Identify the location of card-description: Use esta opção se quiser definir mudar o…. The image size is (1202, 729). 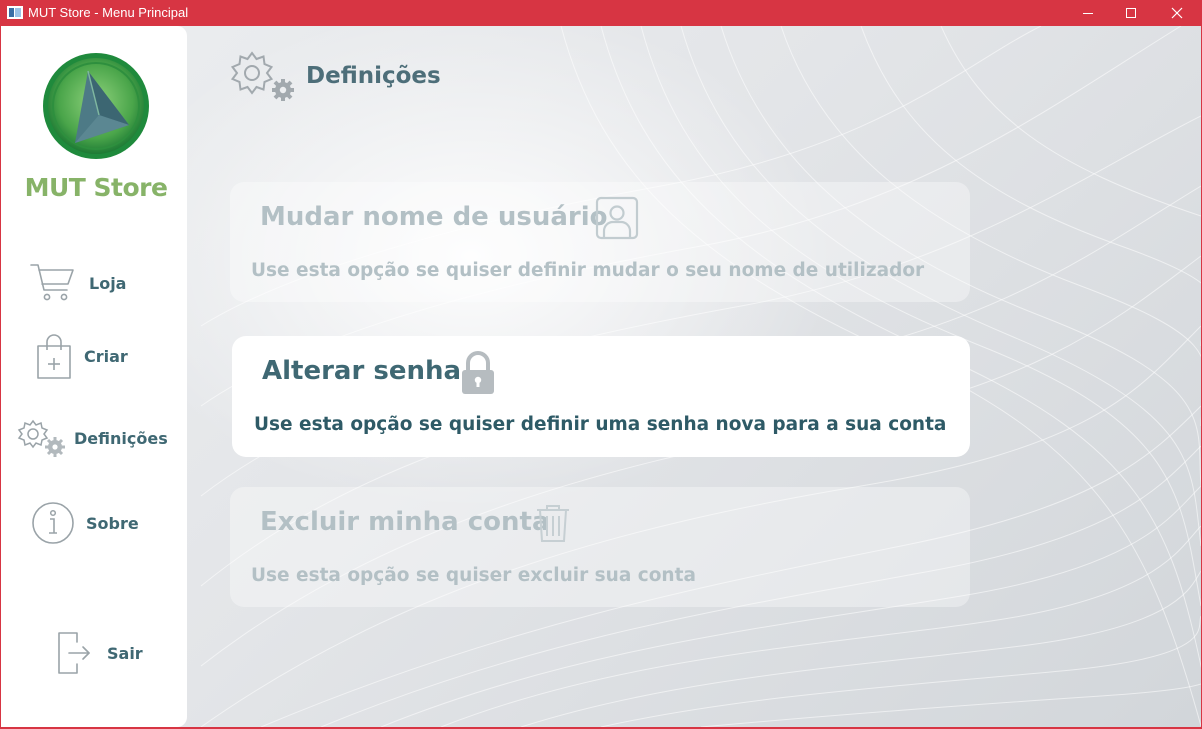
(588, 270).